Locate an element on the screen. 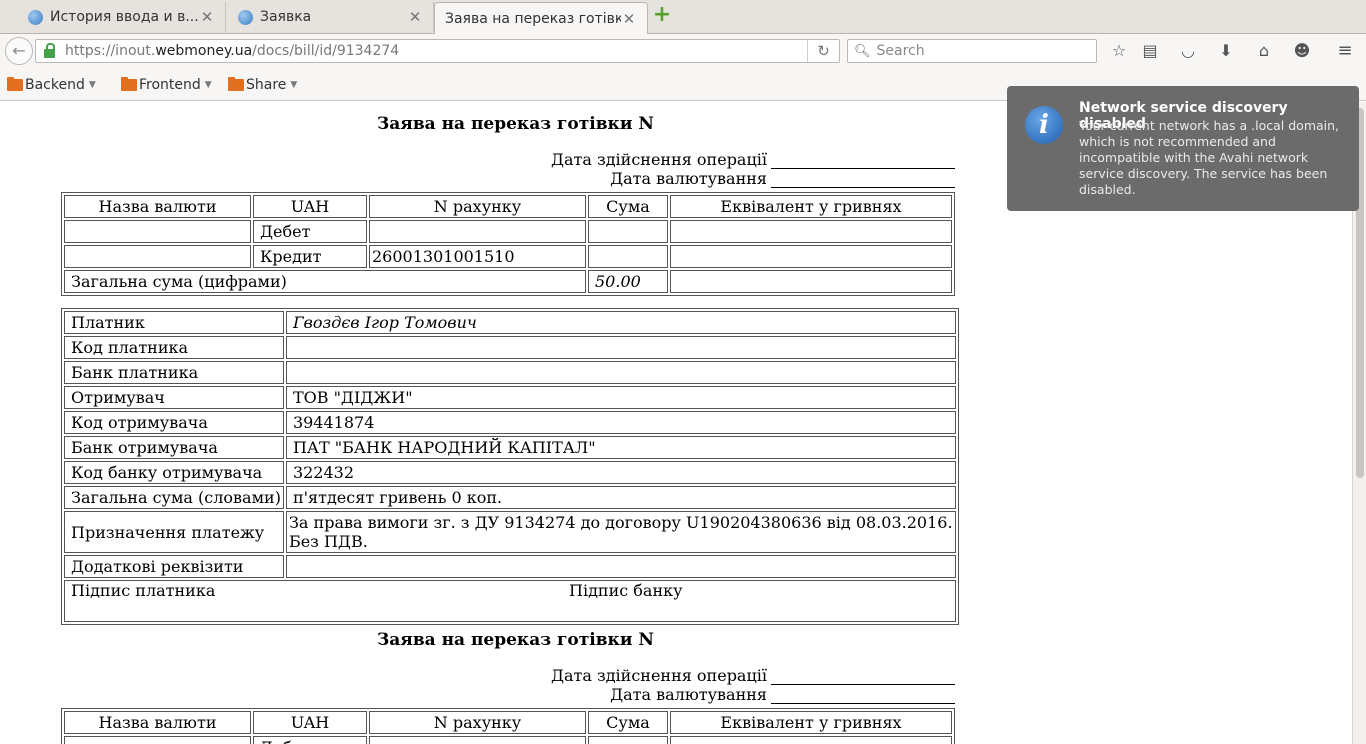 The image size is (1366, 744). table-row: Підпис платника Підпис банку is located at coordinates (510, 601).